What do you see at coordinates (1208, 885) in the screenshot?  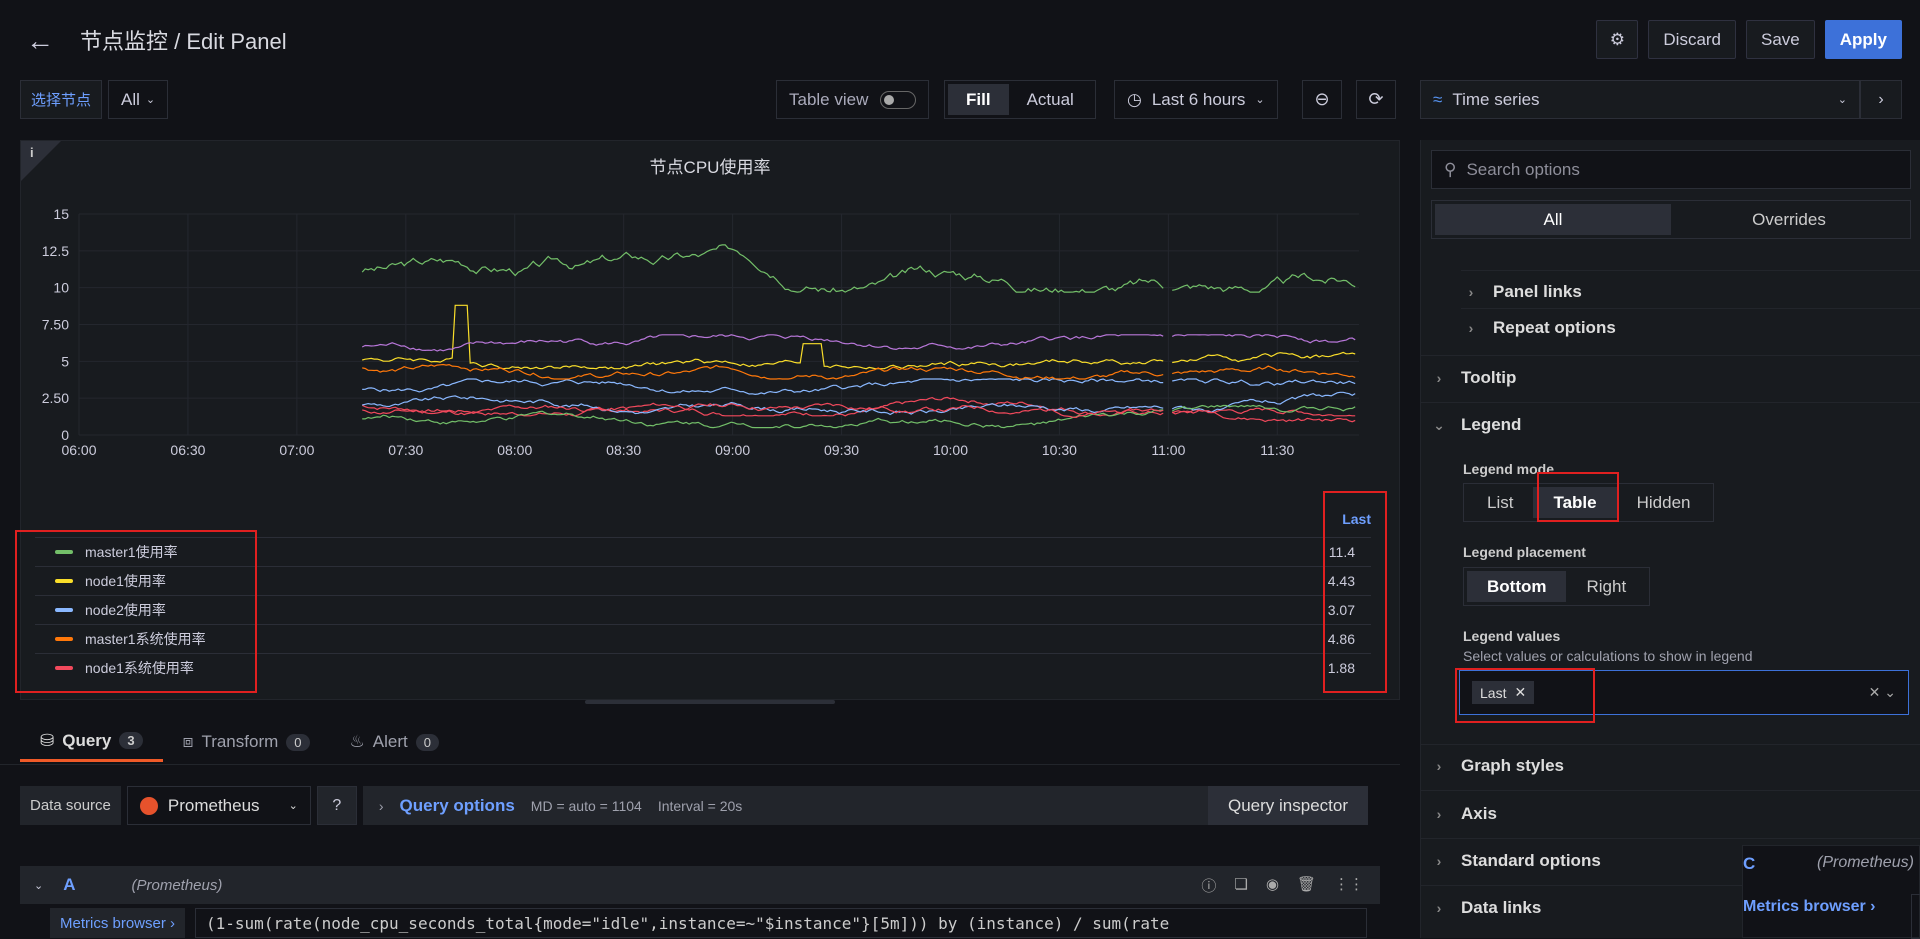 I see `help-icon: ⓘ` at bounding box center [1208, 885].